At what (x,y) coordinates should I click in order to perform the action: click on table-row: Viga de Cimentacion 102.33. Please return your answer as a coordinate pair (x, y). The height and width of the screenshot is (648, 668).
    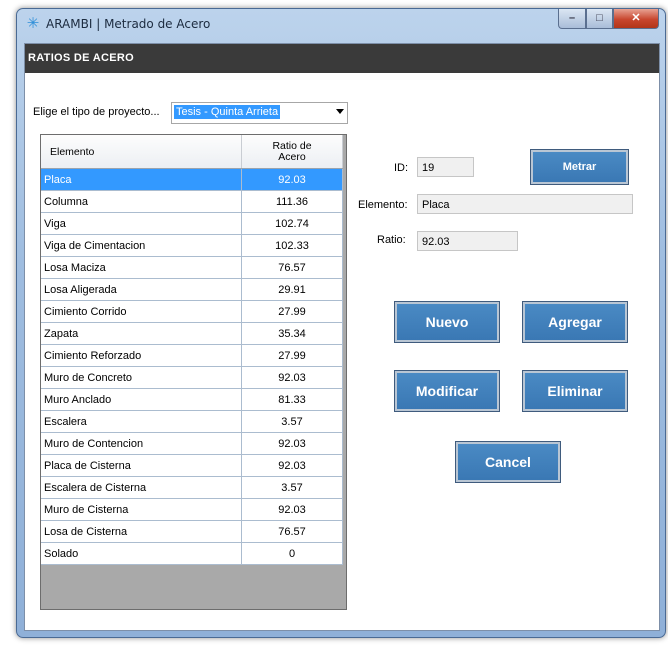
    Looking at the image, I should click on (192, 245).